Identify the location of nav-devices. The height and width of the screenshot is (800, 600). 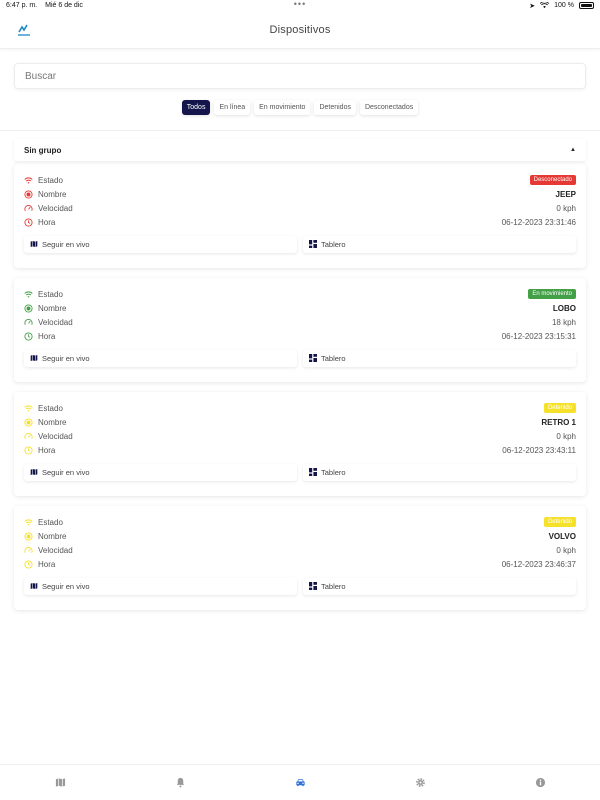
(300, 782).